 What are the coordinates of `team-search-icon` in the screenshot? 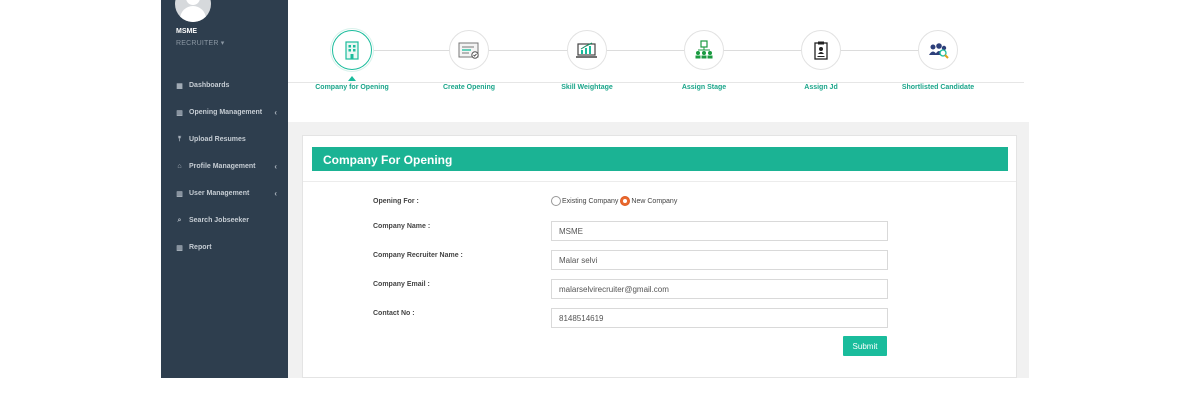 It's located at (939, 51).